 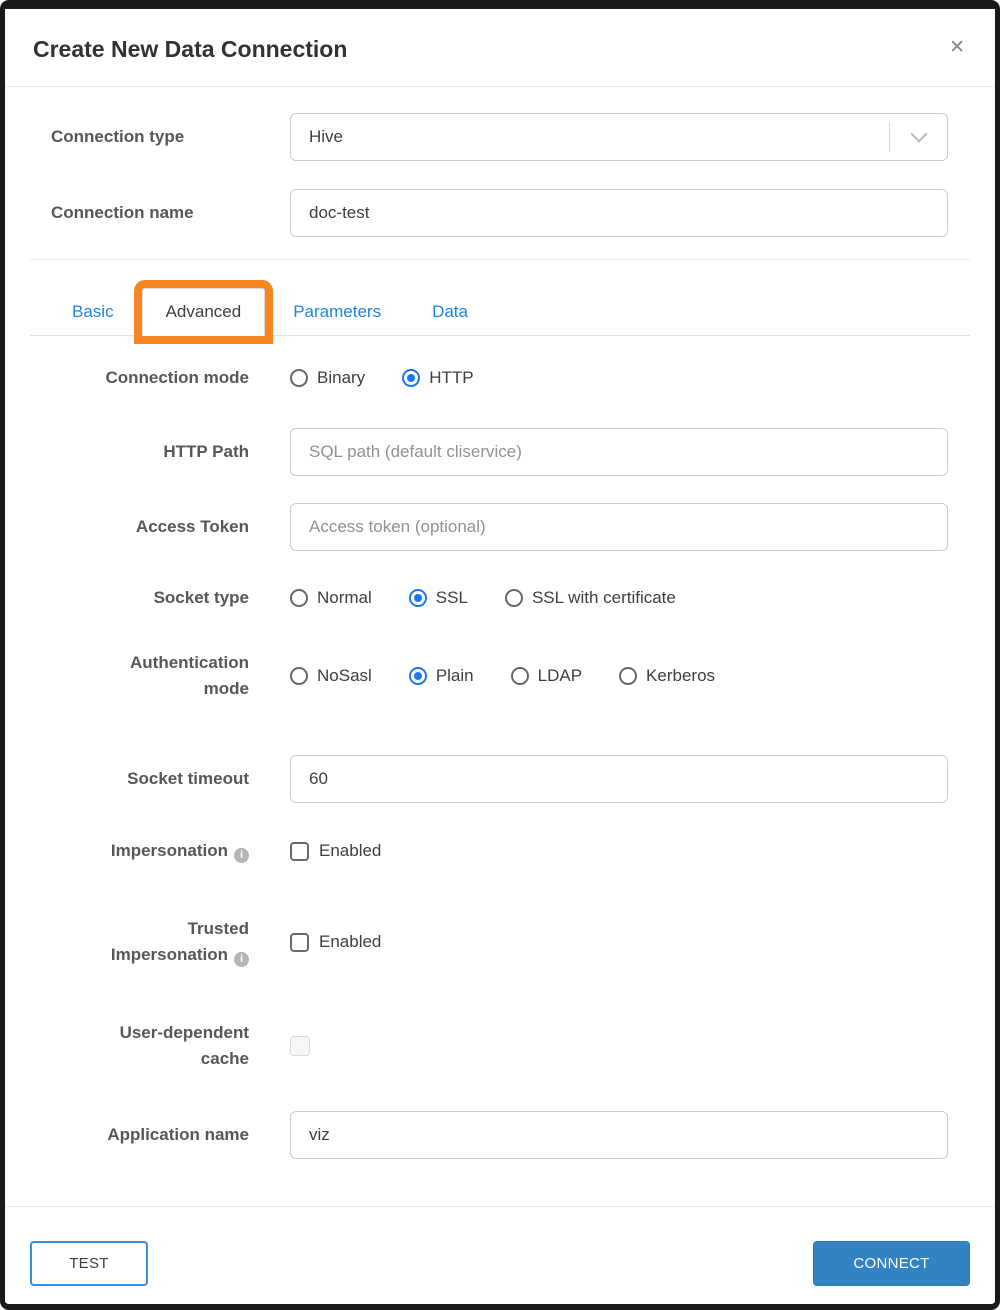 I want to click on http-path-row: HTTP Path, so click(x=518, y=452).